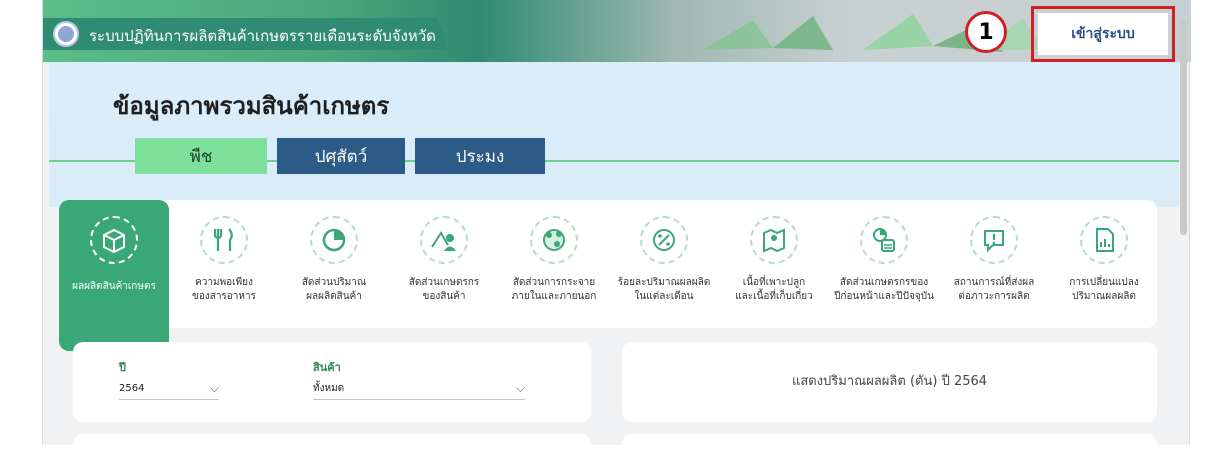 The height and width of the screenshot is (464, 1211). Describe the element at coordinates (66, 34) in the screenshot. I see `site-logo-icon` at that location.